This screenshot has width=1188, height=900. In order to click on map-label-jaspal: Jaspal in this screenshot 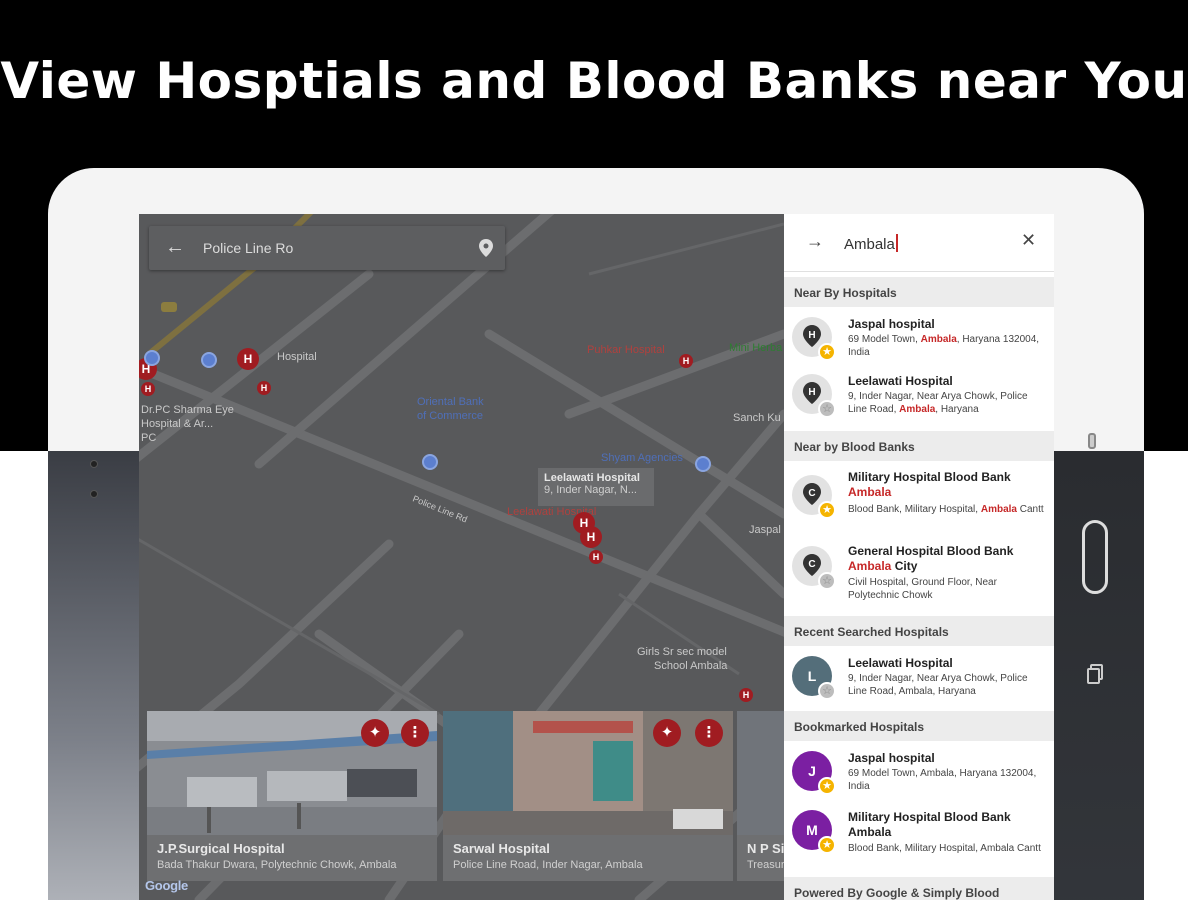, I will do `click(765, 530)`.